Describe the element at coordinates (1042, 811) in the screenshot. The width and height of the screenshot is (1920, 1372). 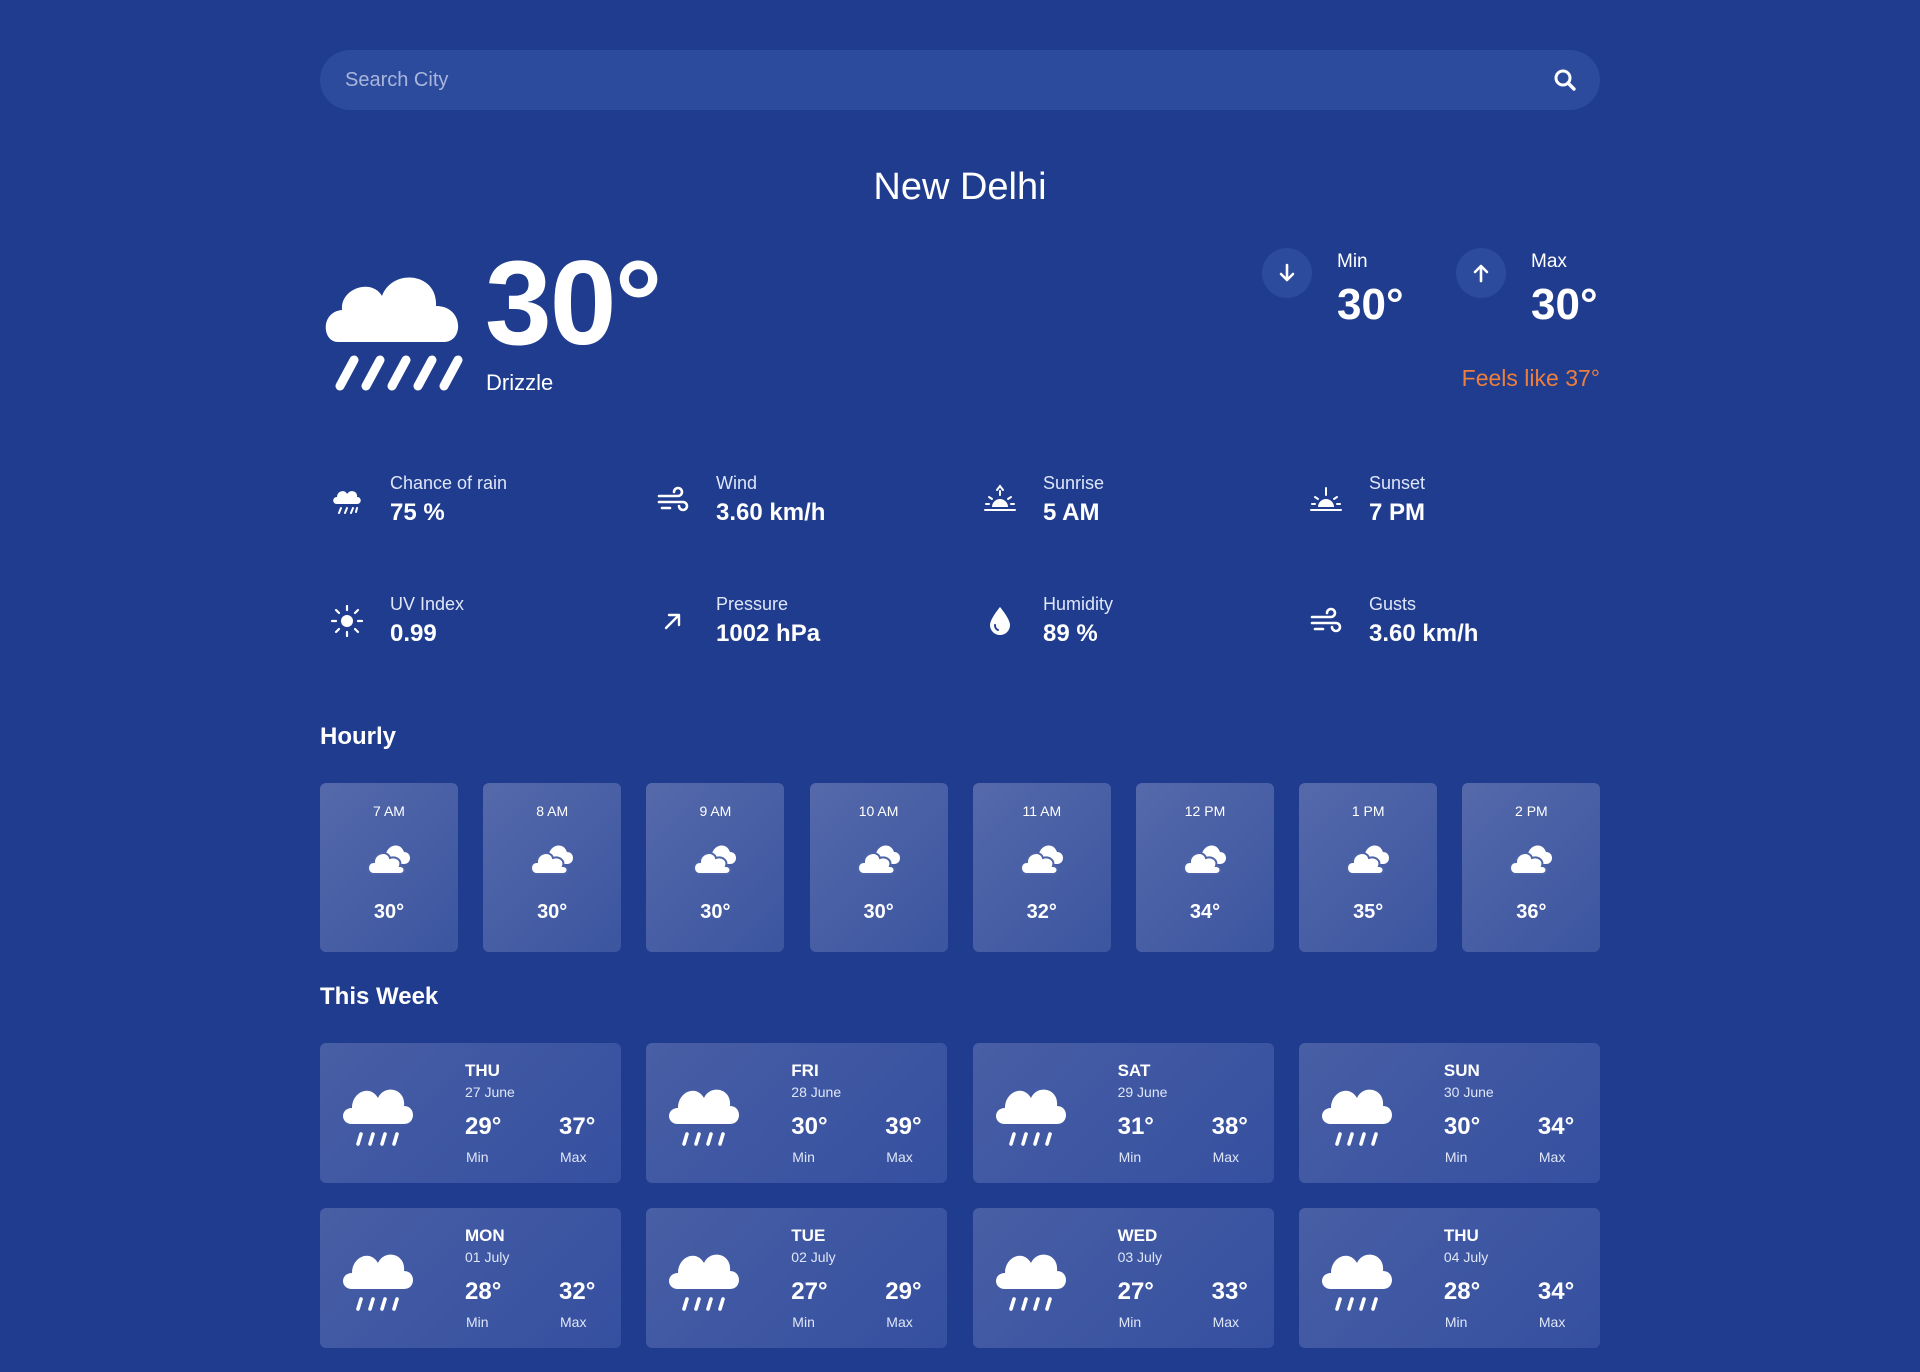
I see `hour-time: 11 AM` at that location.